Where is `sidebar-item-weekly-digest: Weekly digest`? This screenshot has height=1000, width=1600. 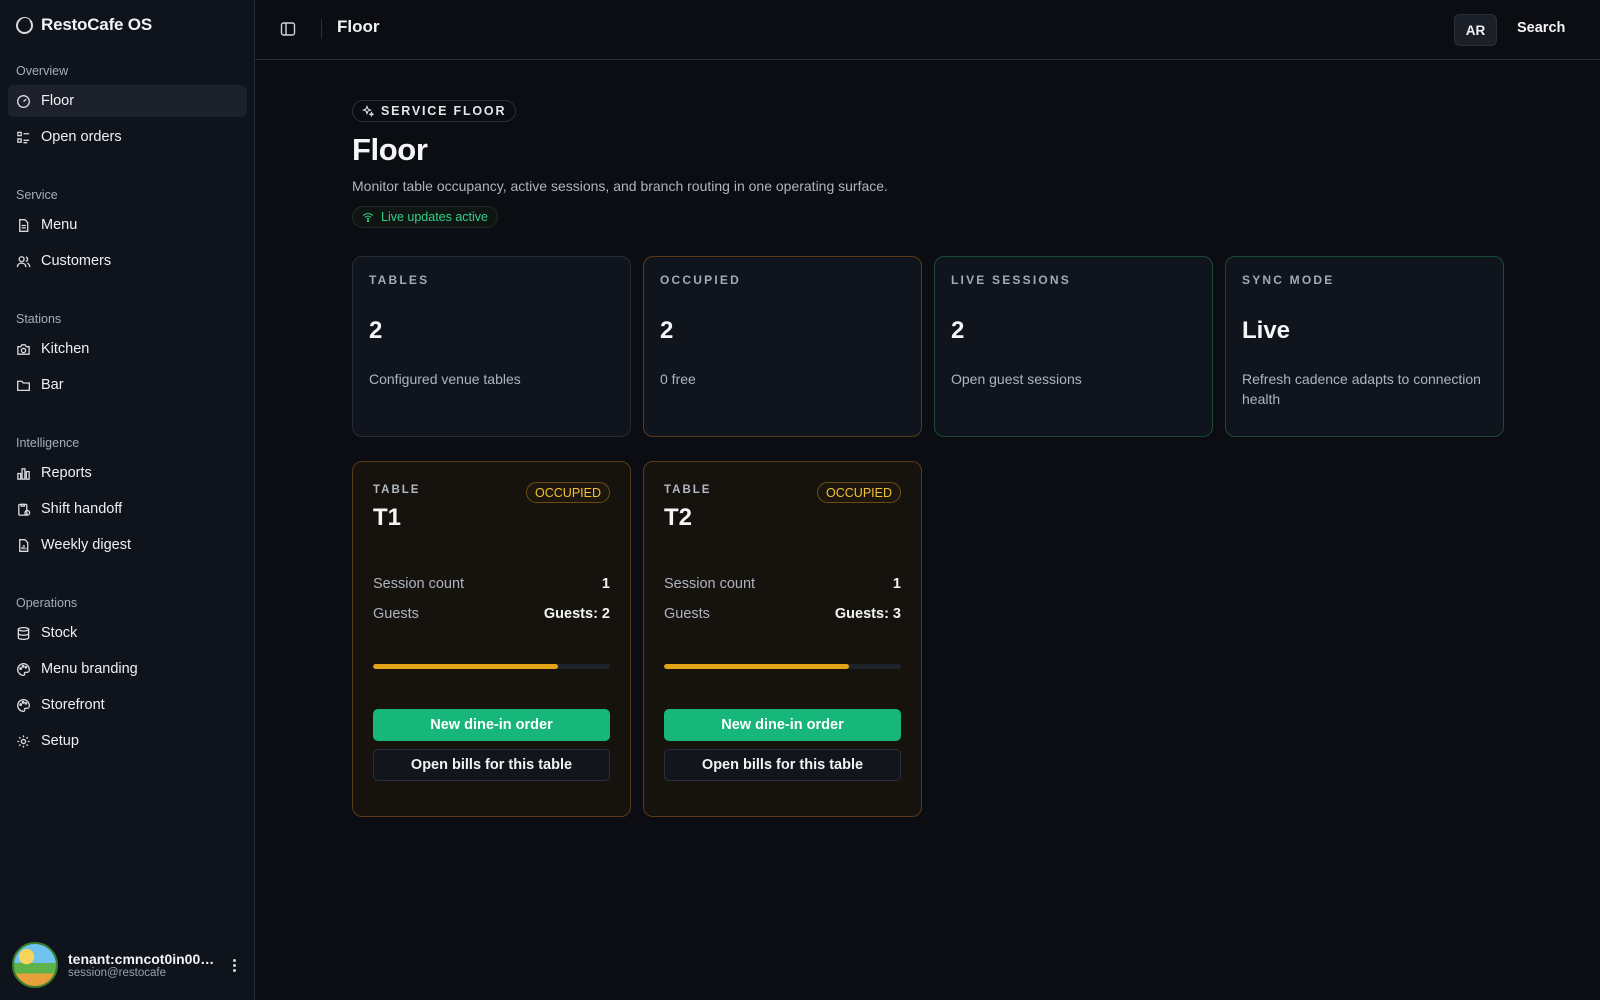
sidebar-item-weekly-digest: Weekly digest is located at coordinates (127, 545).